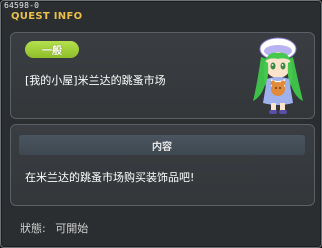 The image size is (322, 248). What do you see at coordinates (162, 145) in the screenshot?
I see `content-section-header: 内容` at bounding box center [162, 145].